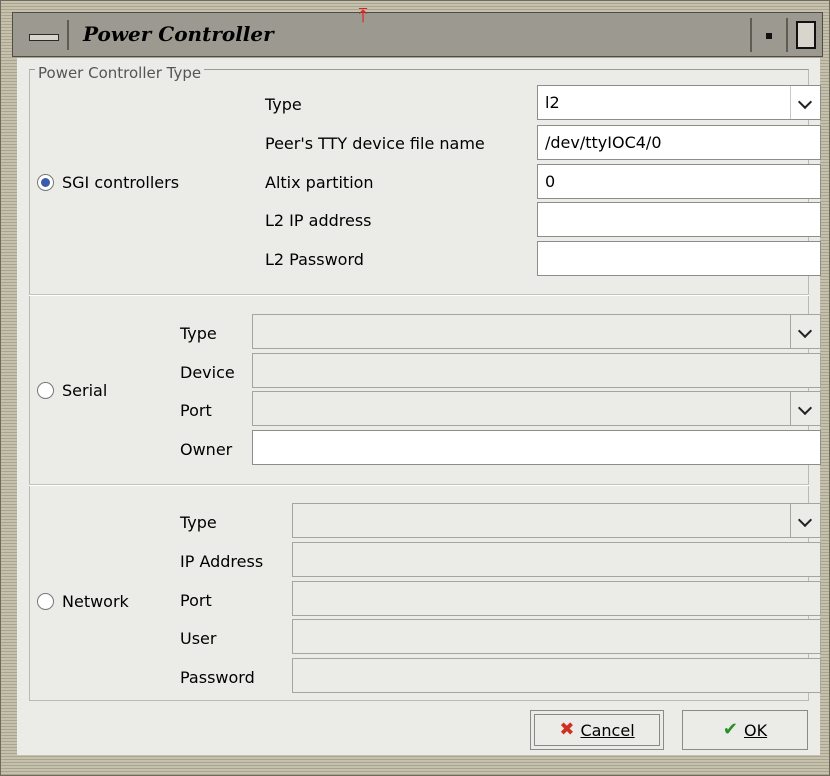 The width and height of the screenshot is (830, 776). What do you see at coordinates (679, 258) in the screenshot?
I see `sgi-password-field` at bounding box center [679, 258].